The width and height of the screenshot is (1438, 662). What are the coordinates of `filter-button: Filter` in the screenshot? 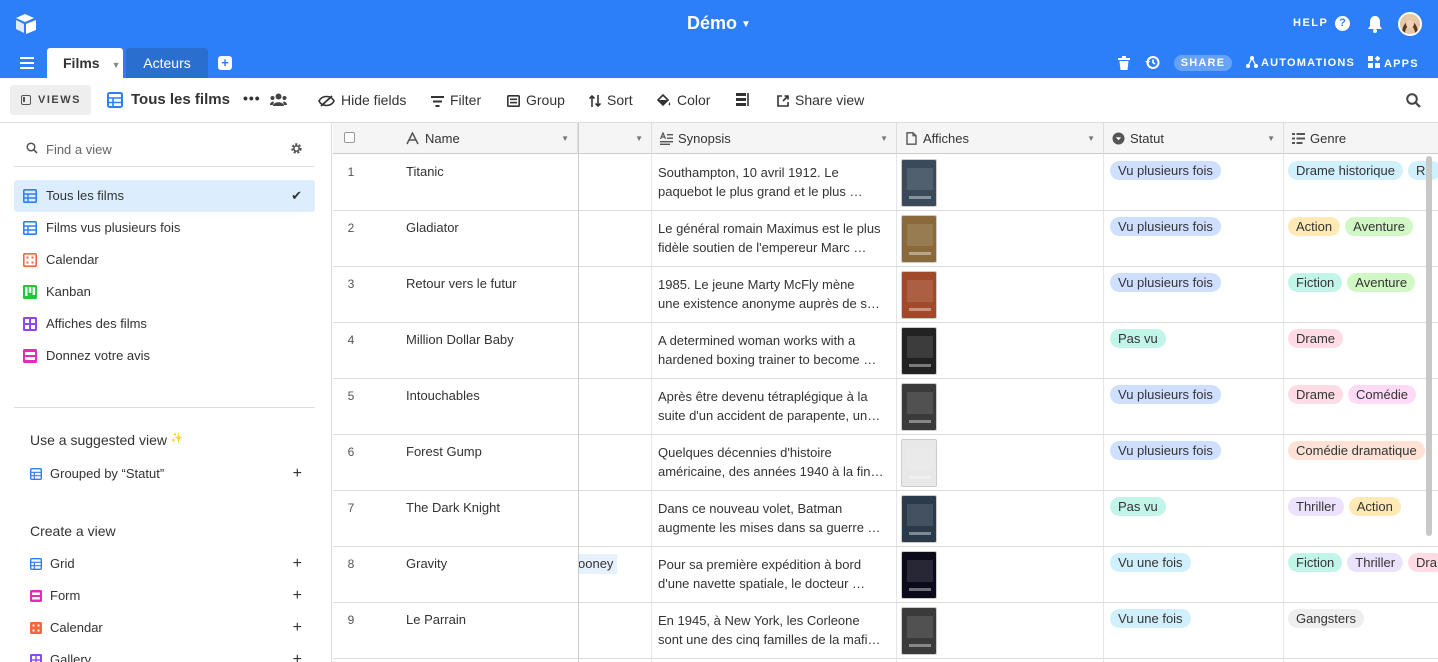 It's located at (456, 100).